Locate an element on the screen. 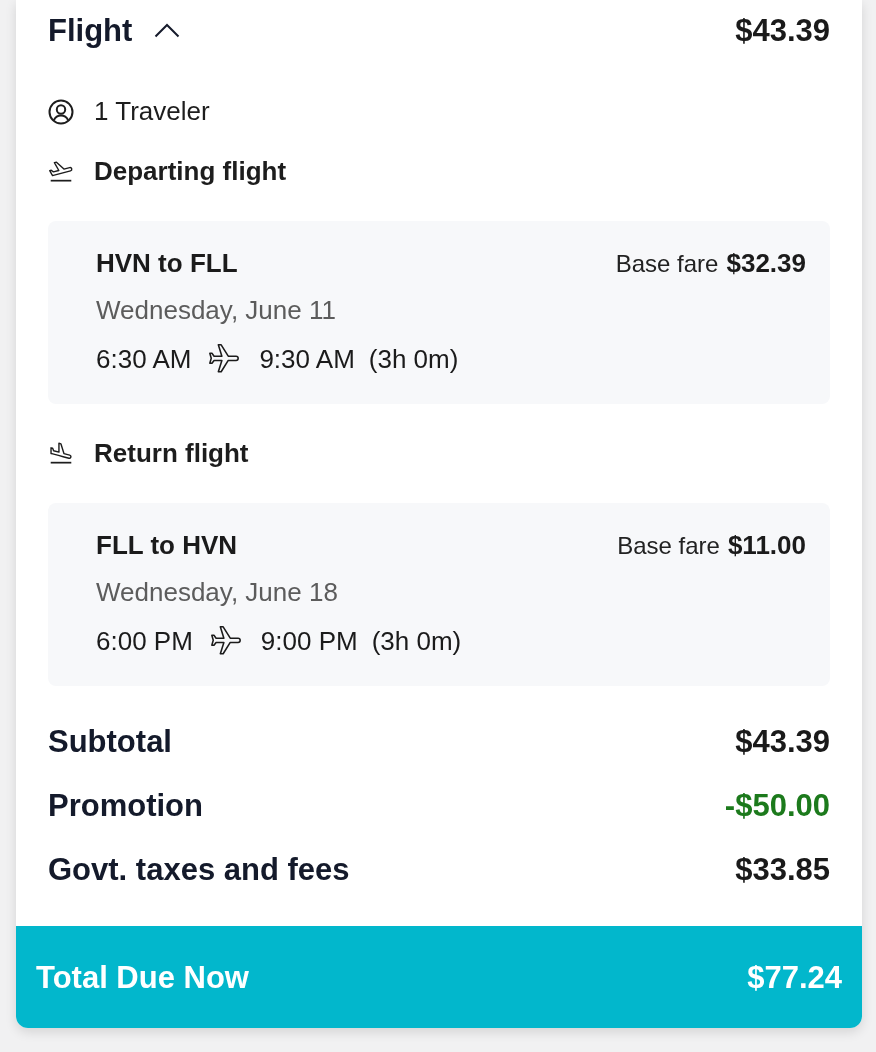 Image resolution: width=876 pixels, height=1052 pixels. landing-plane-icon is located at coordinates (61, 453).